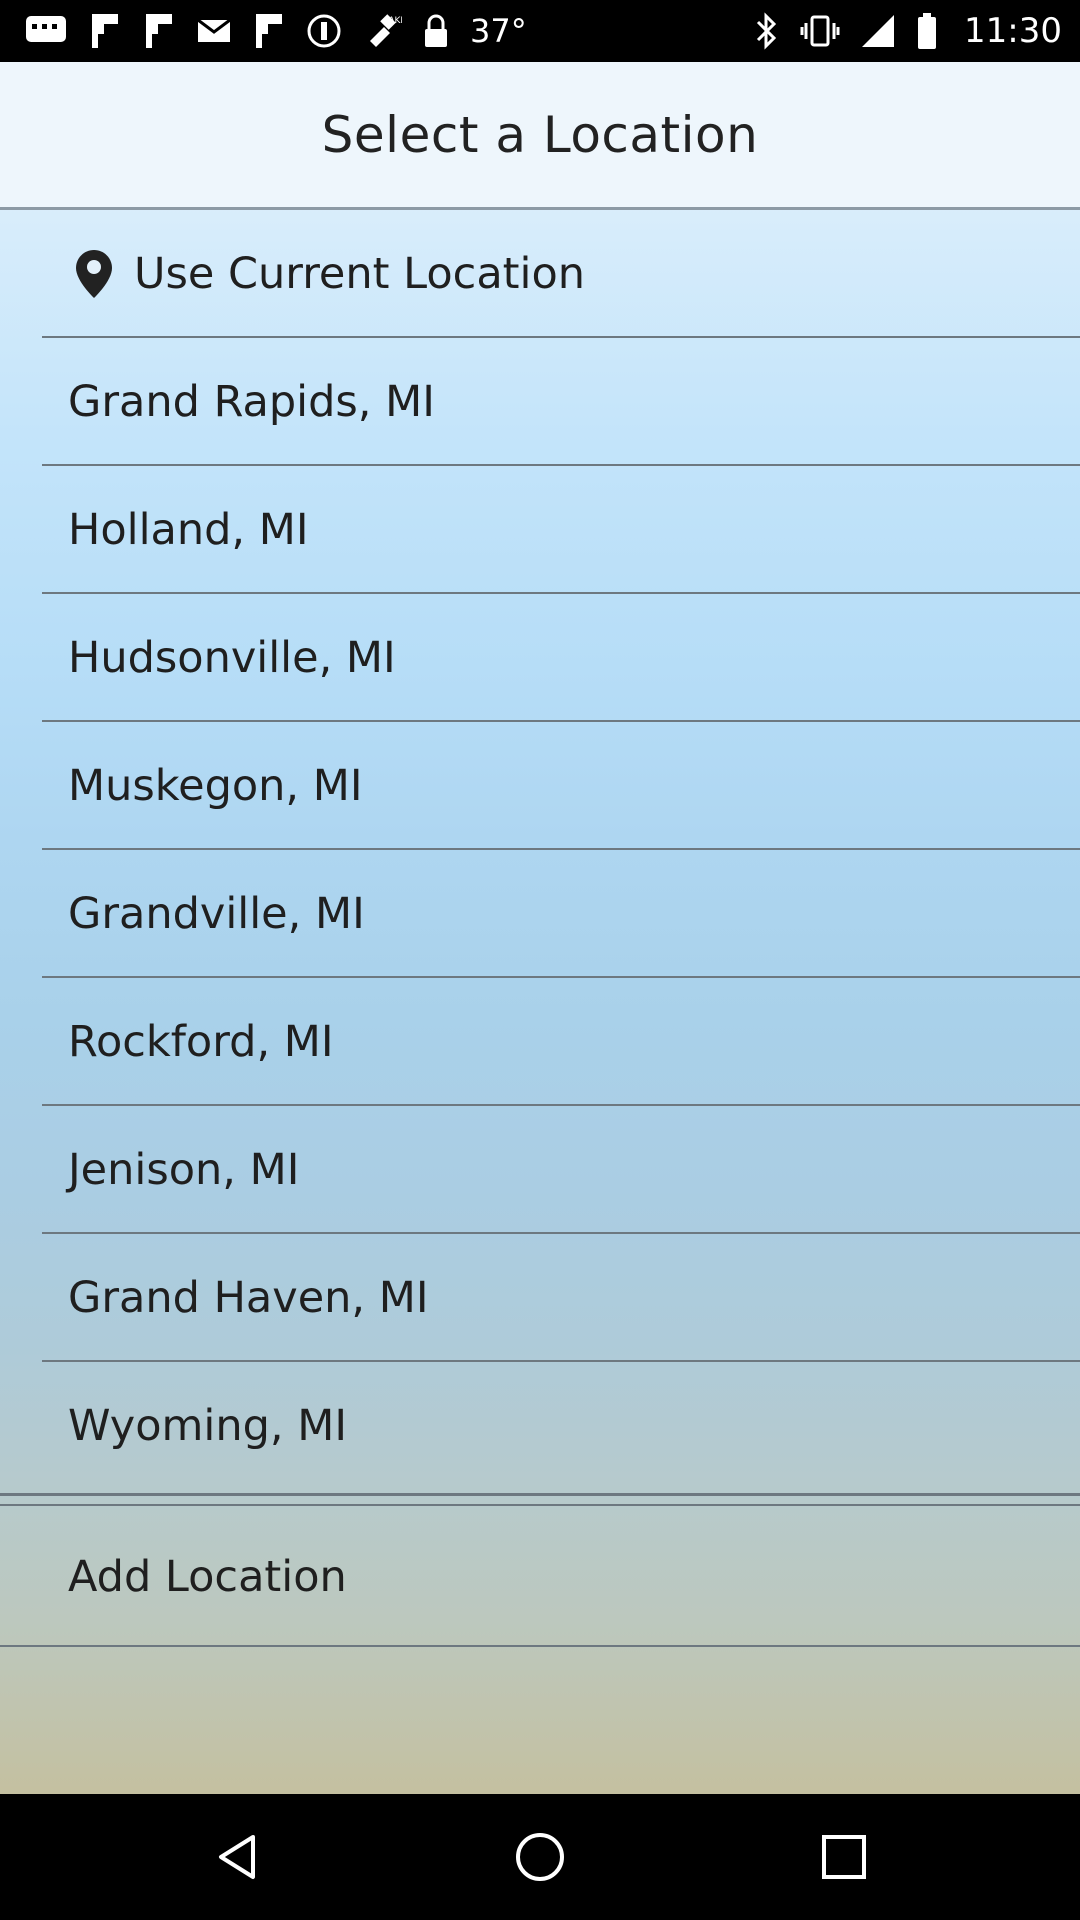  What do you see at coordinates (382, 31) in the screenshot?
I see `fake-gps-icon: FAKE` at bounding box center [382, 31].